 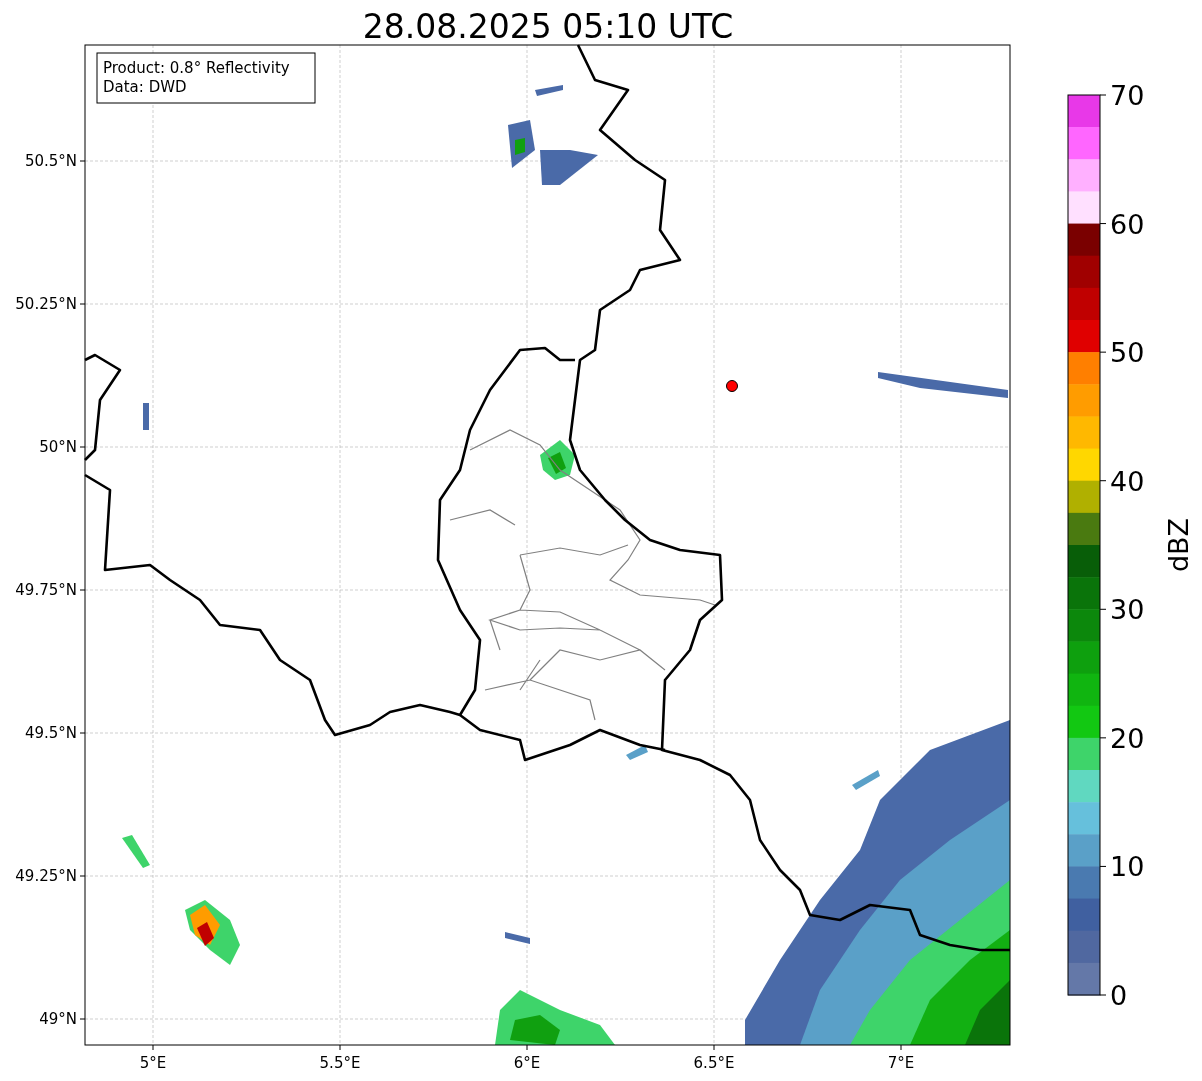 What do you see at coordinates (1119, 995) in the screenshot?
I see `colorbar-tick-label: 0` at bounding box center [1119, 995].